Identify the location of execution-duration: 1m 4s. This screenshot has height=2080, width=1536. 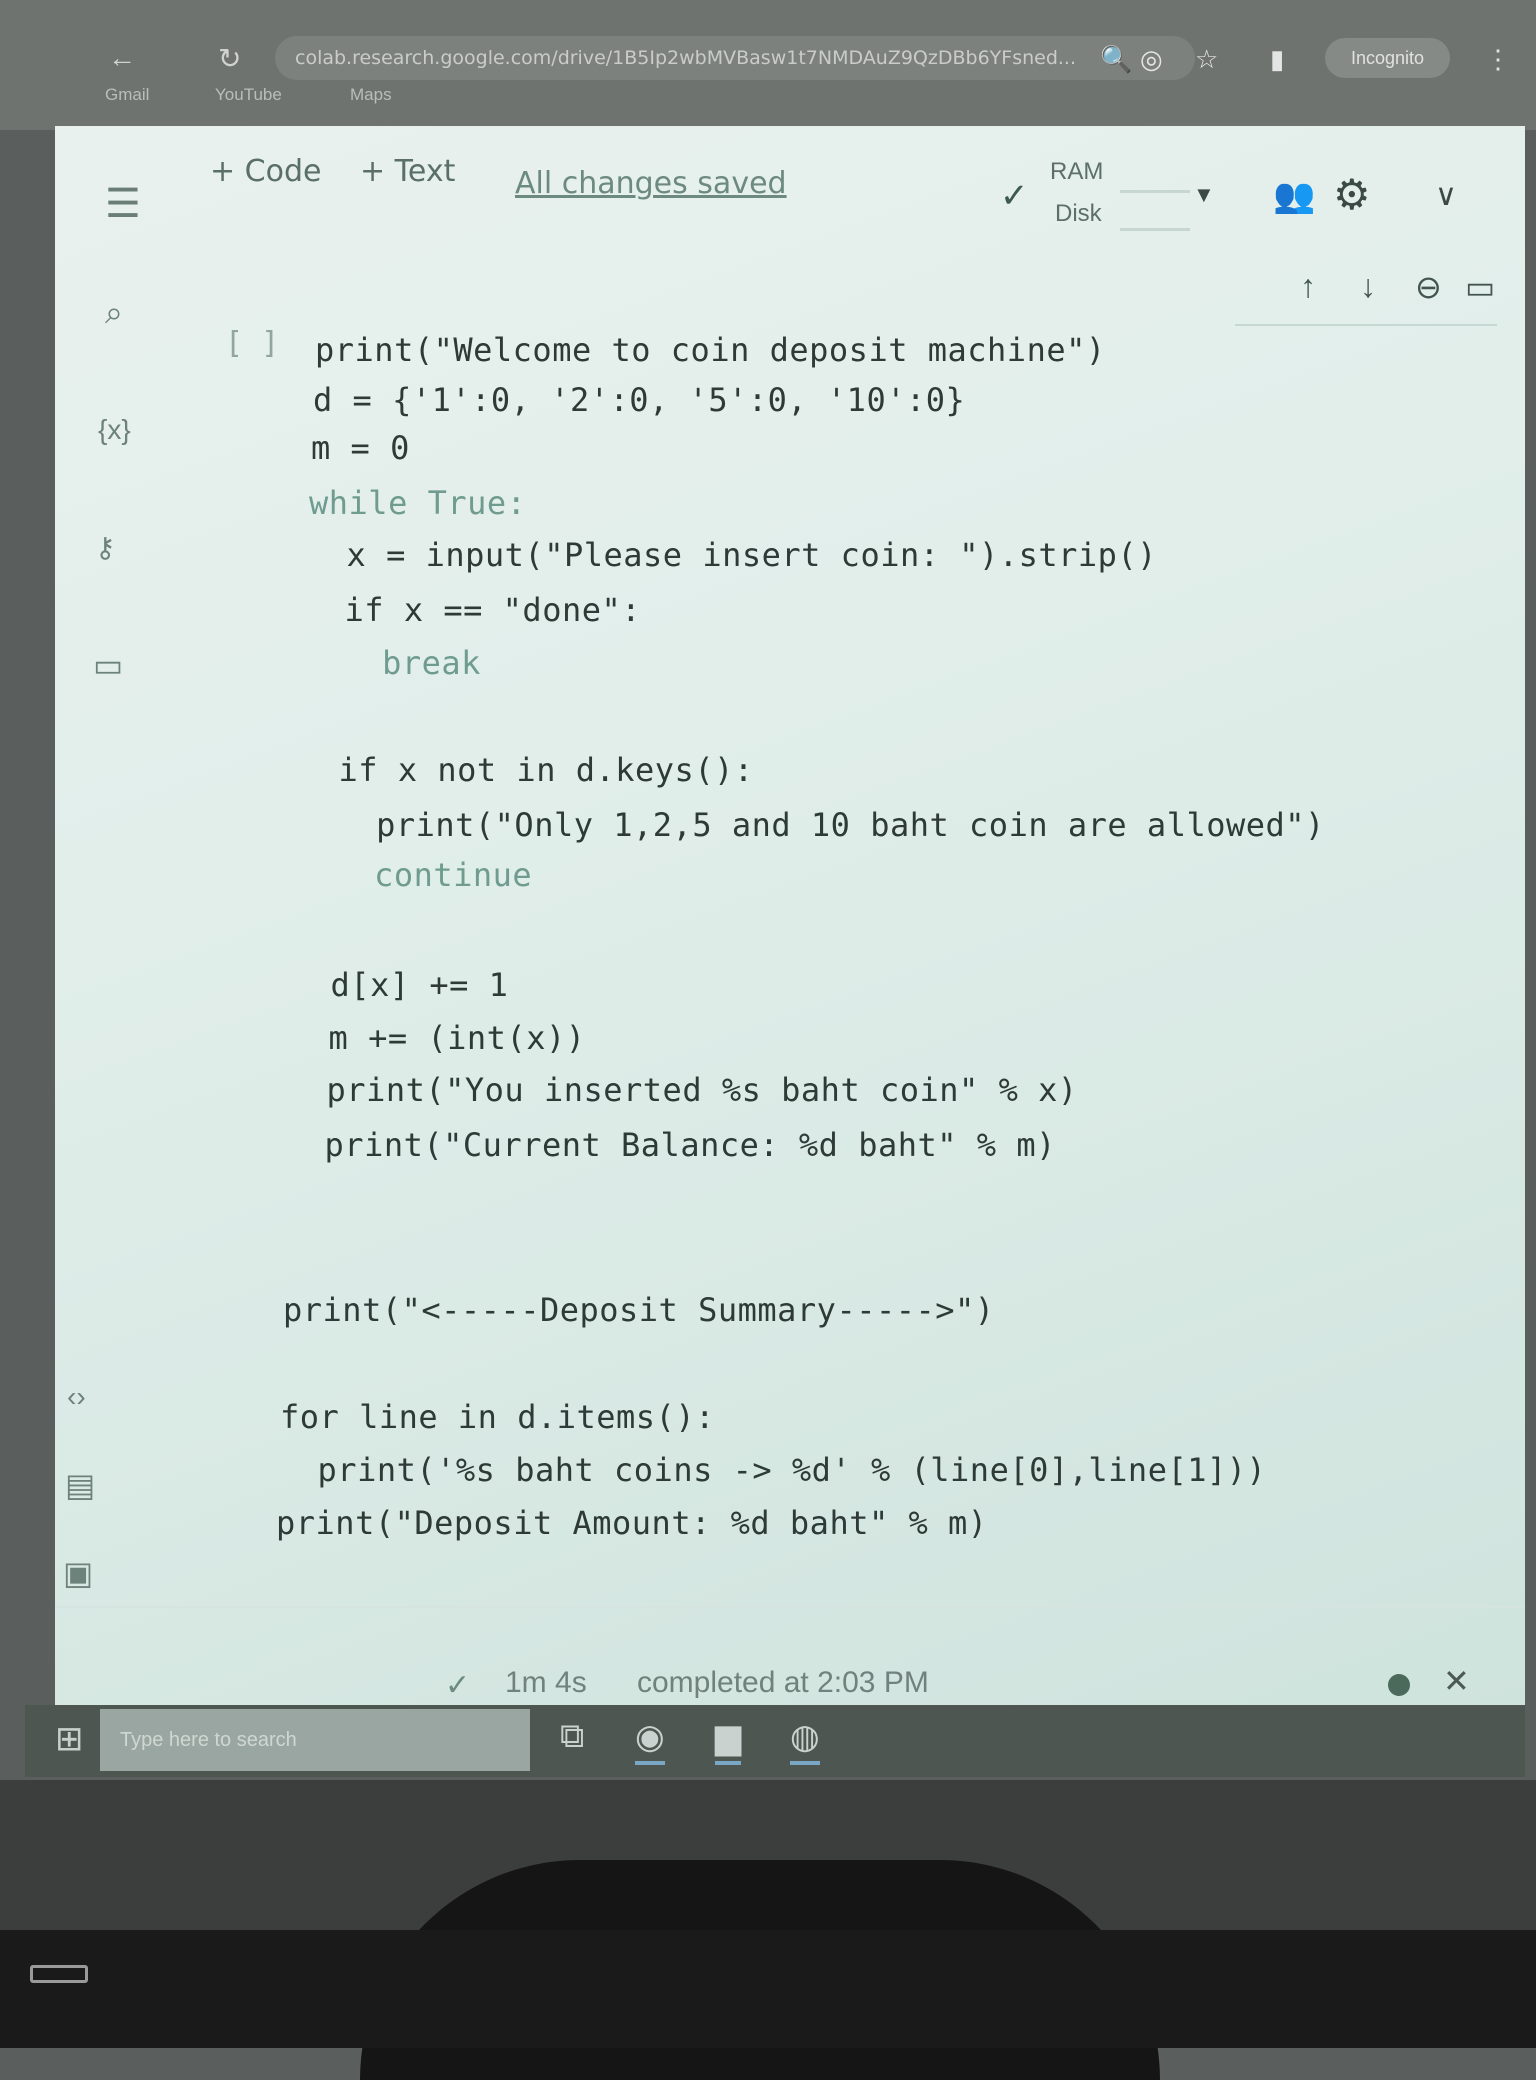
(546, 1682).